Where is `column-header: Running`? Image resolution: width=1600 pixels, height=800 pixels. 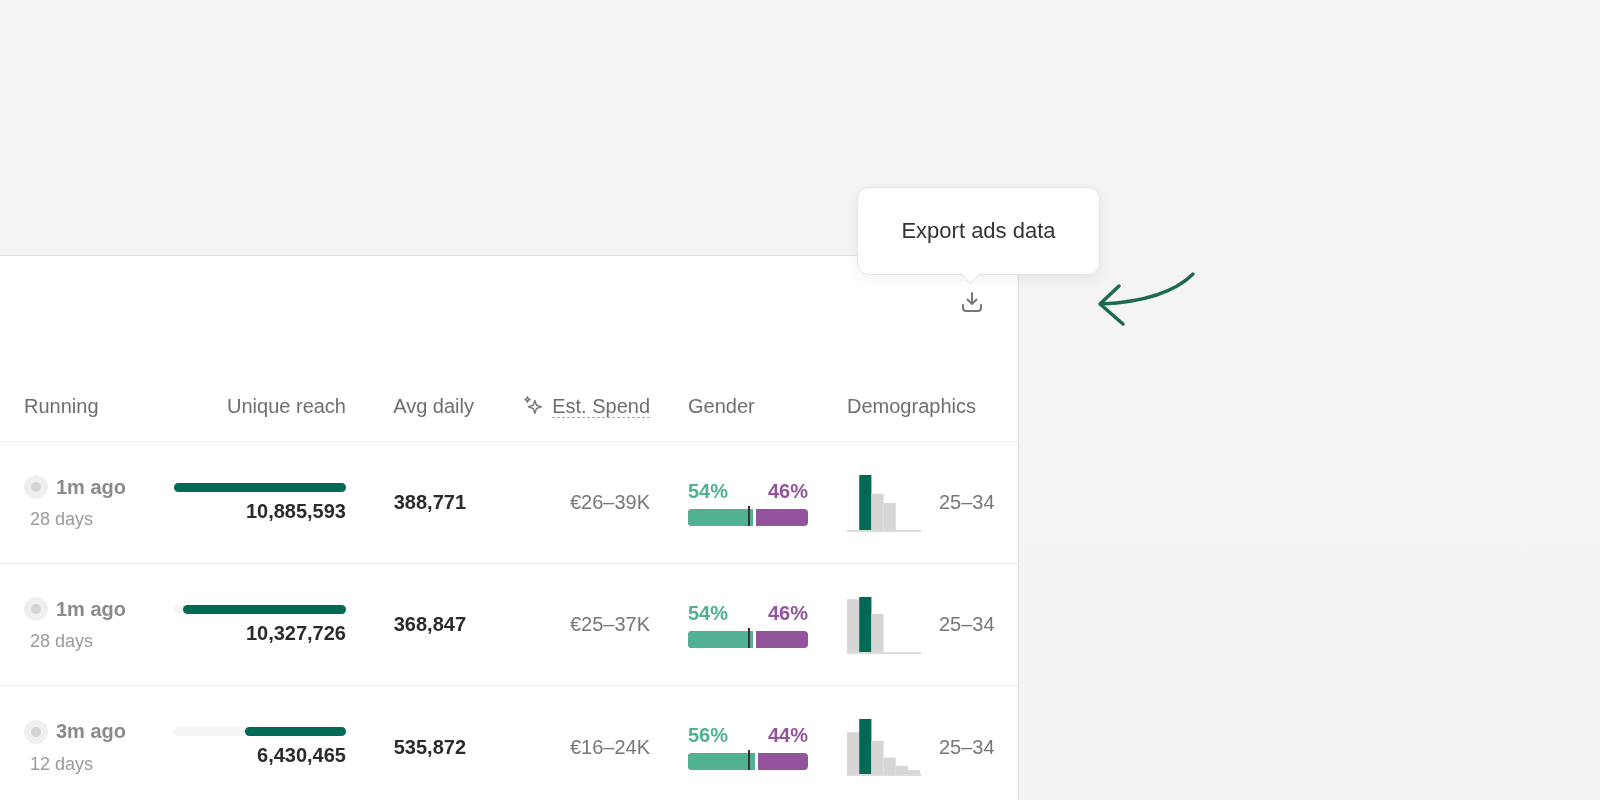 column-header: Running is located at coordinates (61, 406).